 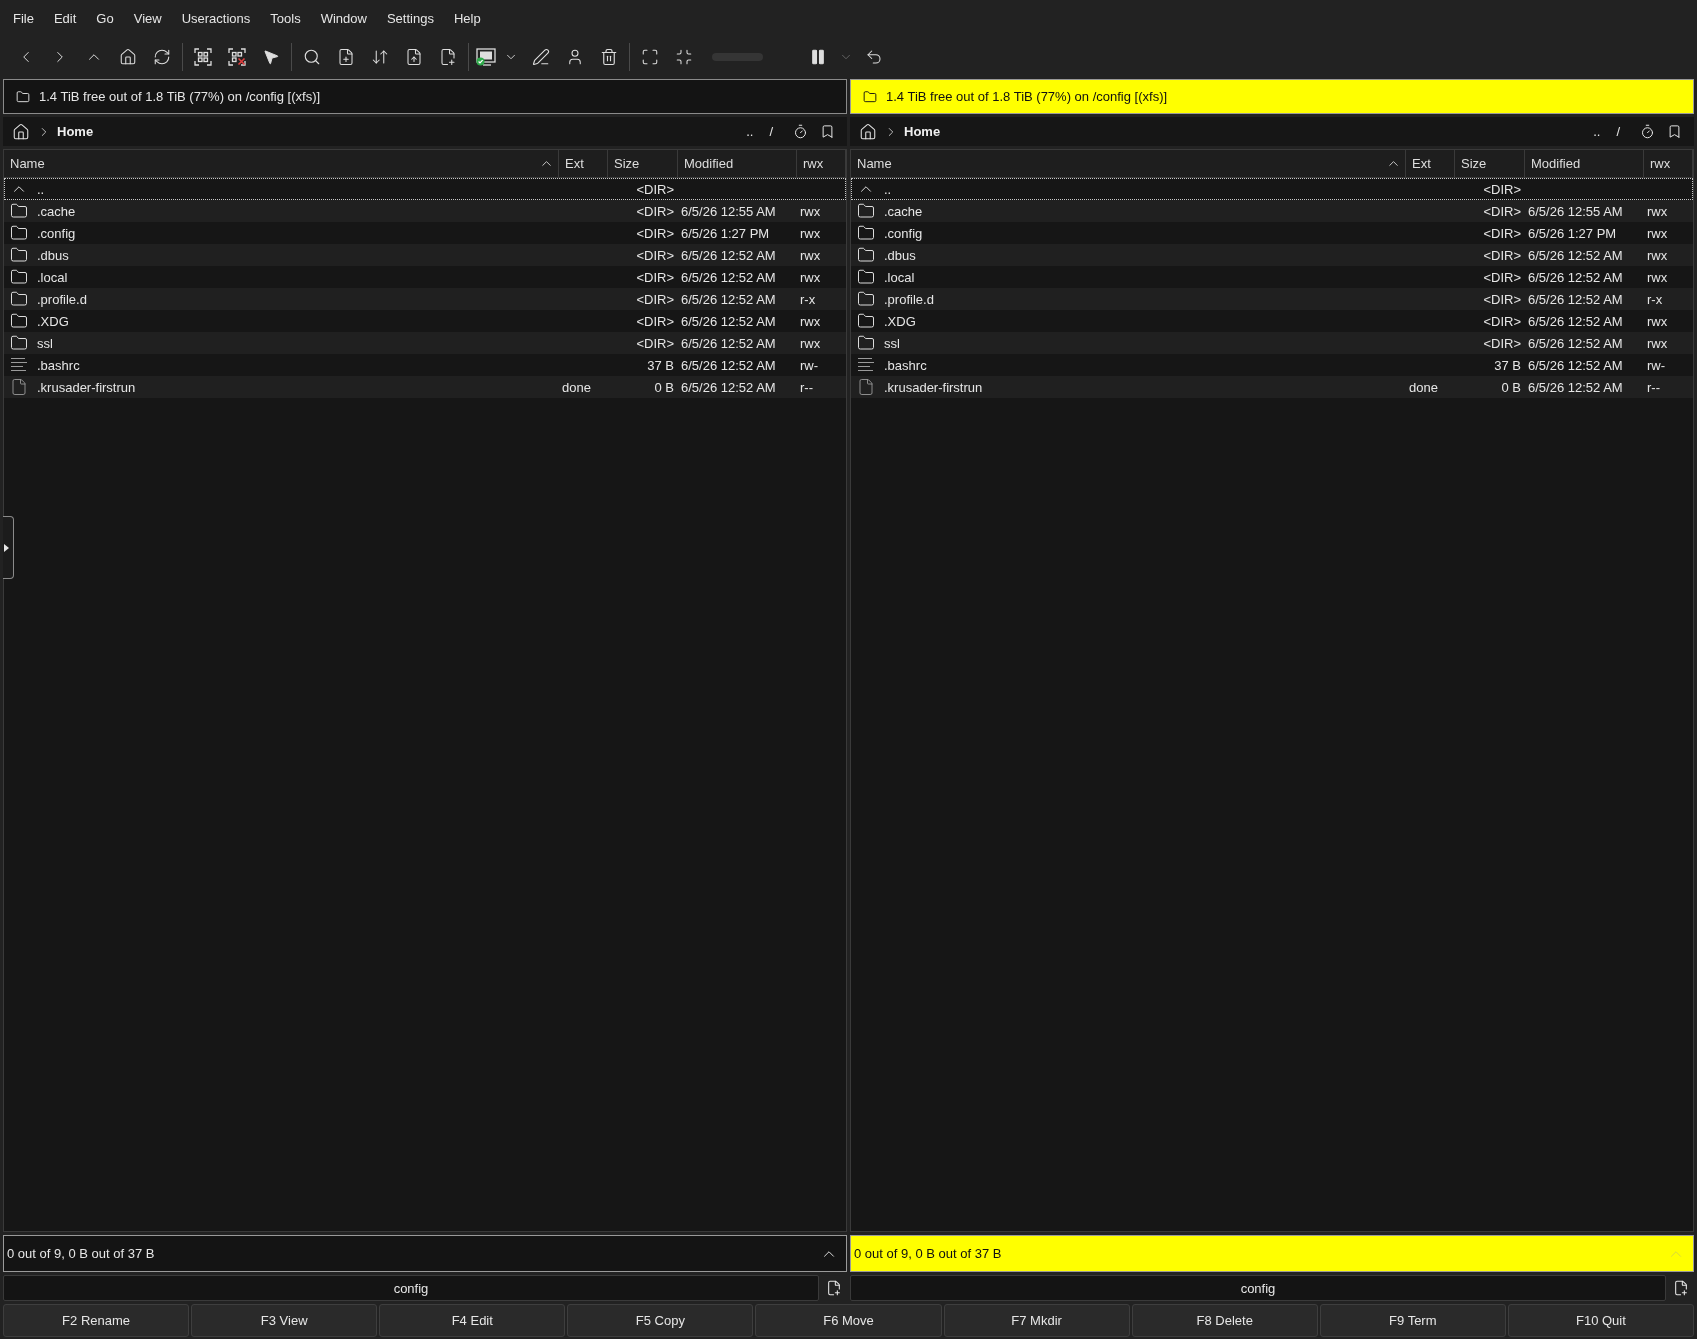 I want to click on pointer-icon, so click(x=271, y=57).